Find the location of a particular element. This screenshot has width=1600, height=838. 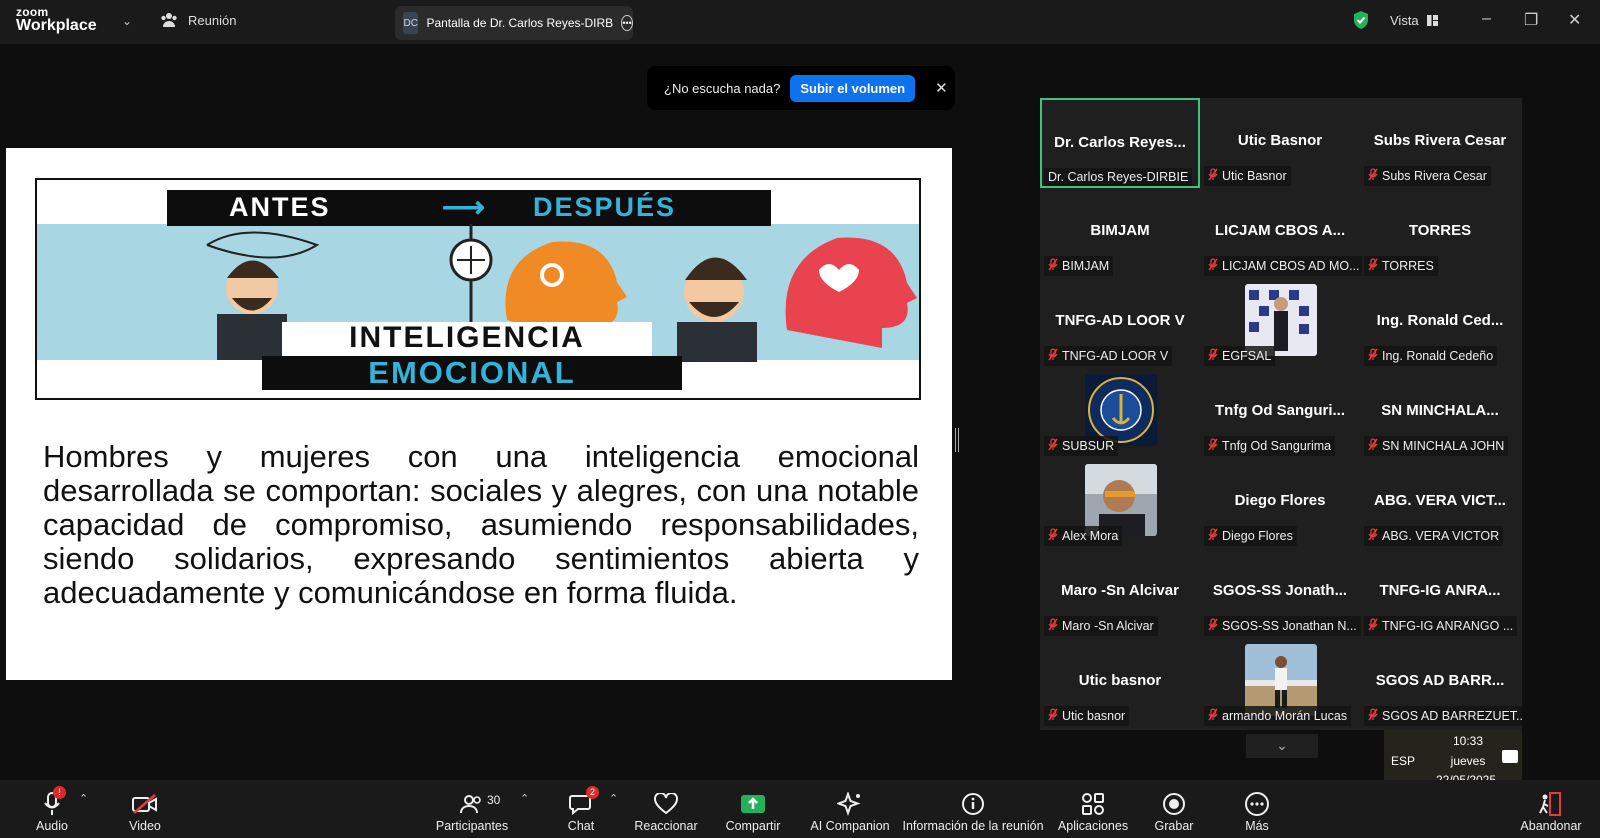

restore-icon: ❐ is located at coordinates (1531, 20).